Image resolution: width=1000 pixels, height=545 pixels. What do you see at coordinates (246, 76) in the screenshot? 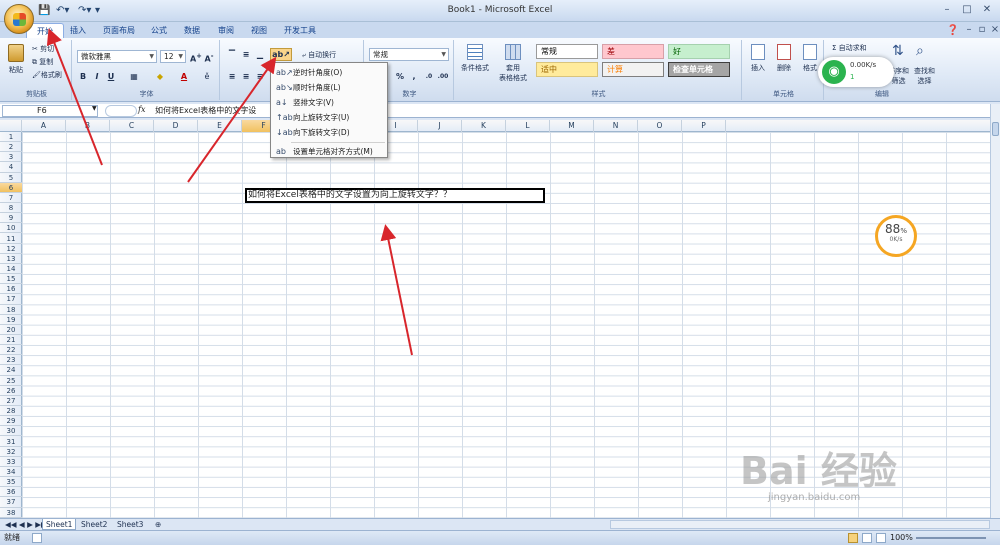
I see `align-center-icon: ≡` at bounding box center [246, 76].